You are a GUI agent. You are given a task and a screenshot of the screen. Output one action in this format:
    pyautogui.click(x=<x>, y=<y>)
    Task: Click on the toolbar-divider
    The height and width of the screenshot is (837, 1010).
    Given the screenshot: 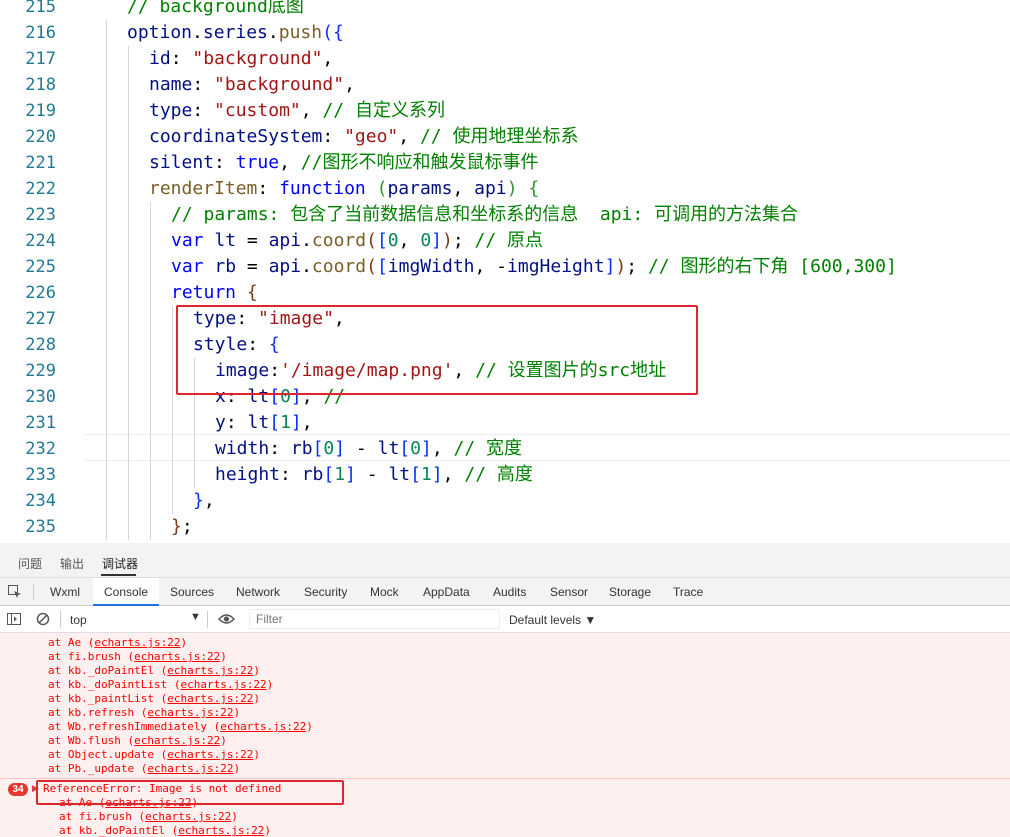 What is the action you would take?
    pyautogui.click(x=60, y=619)
    